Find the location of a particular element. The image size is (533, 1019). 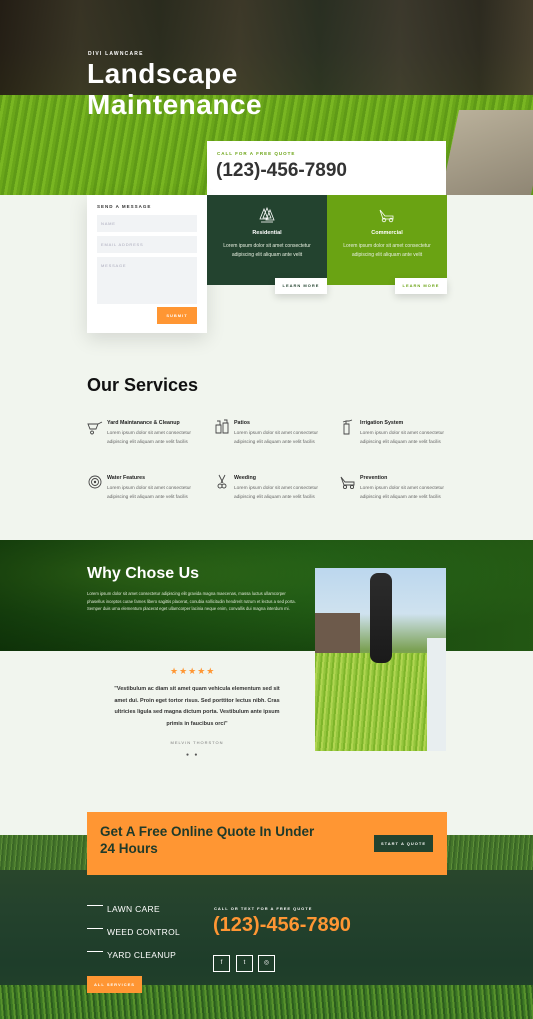

testimonial-author: MELVIN THORSTON is located at coordinates (197, 742).